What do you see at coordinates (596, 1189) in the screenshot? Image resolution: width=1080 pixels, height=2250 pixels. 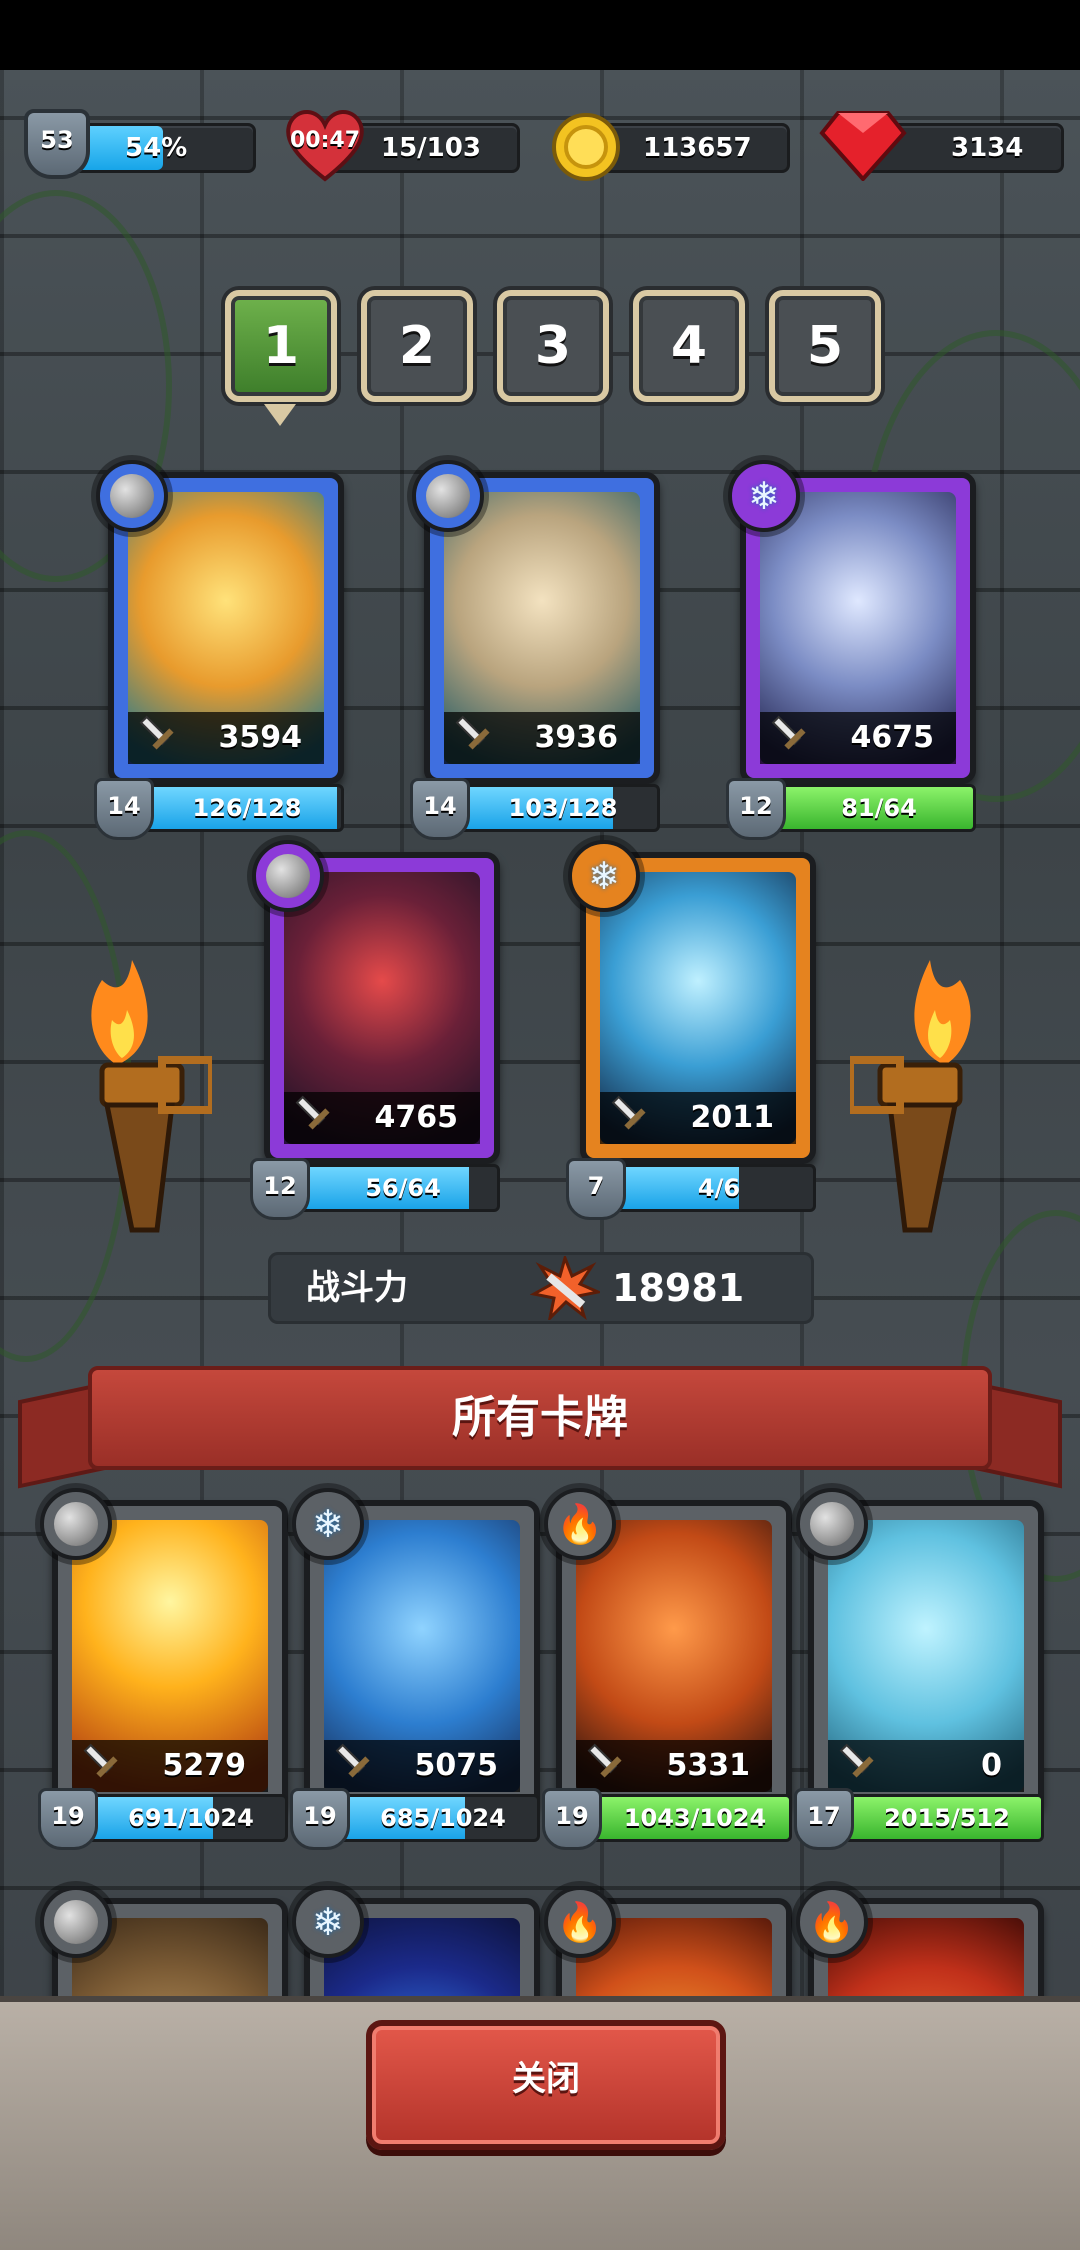 I see `card-level: 7` at bounding box center [596, 1189].